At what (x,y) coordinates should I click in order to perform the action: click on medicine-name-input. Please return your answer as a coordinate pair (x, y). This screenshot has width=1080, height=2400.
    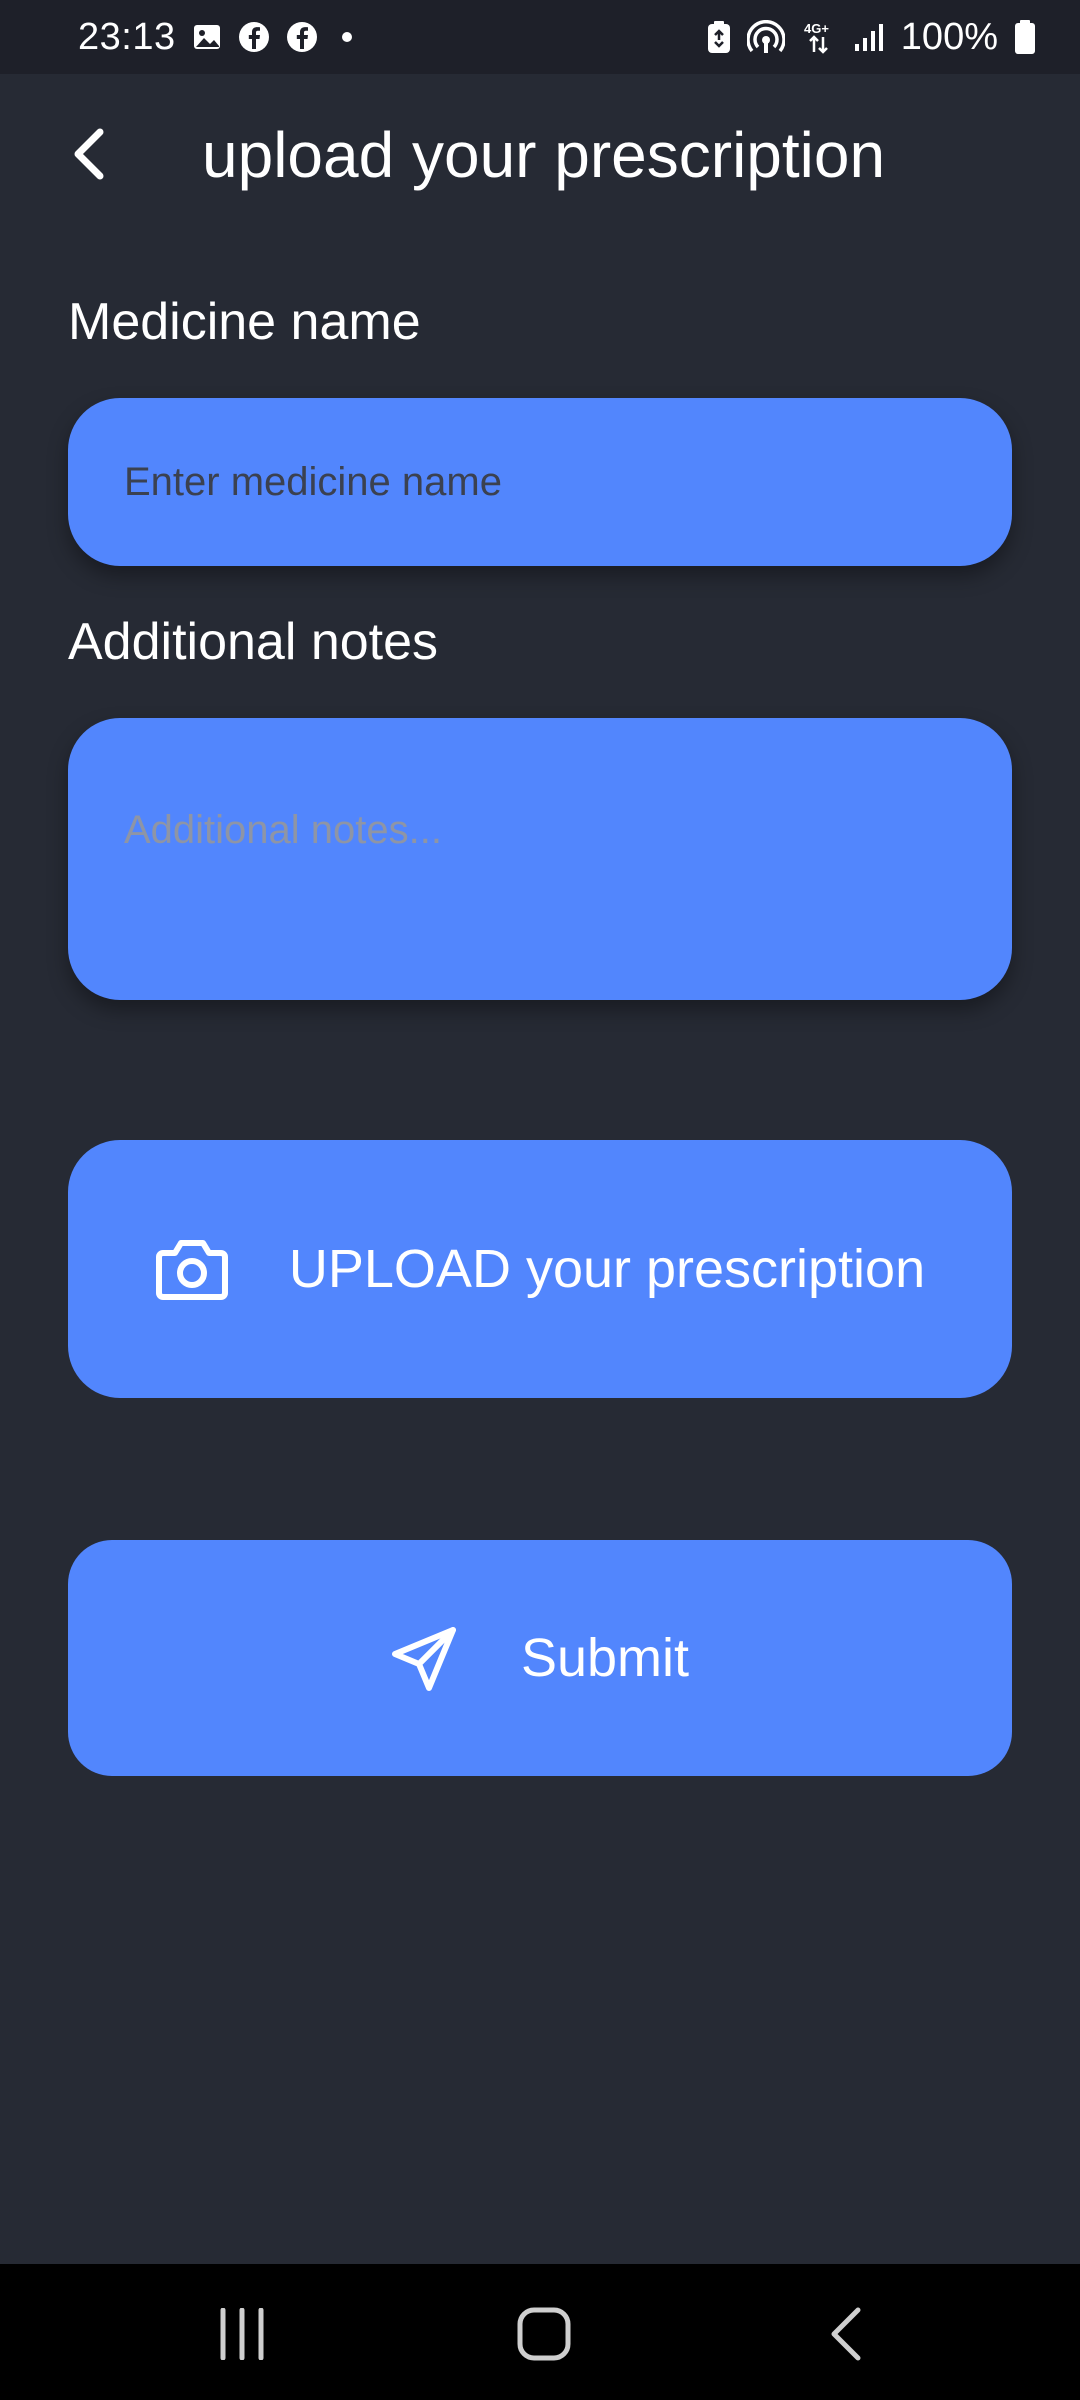
    Looking at the image, I should click on (540, 482).